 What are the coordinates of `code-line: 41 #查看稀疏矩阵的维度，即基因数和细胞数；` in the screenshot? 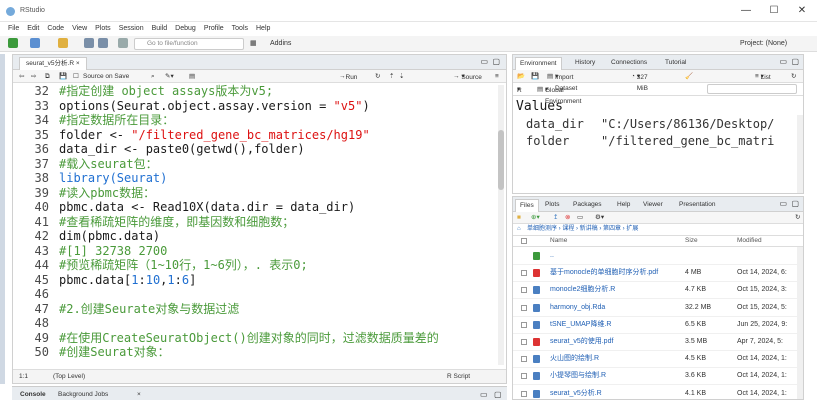 It's located at (256, 222).